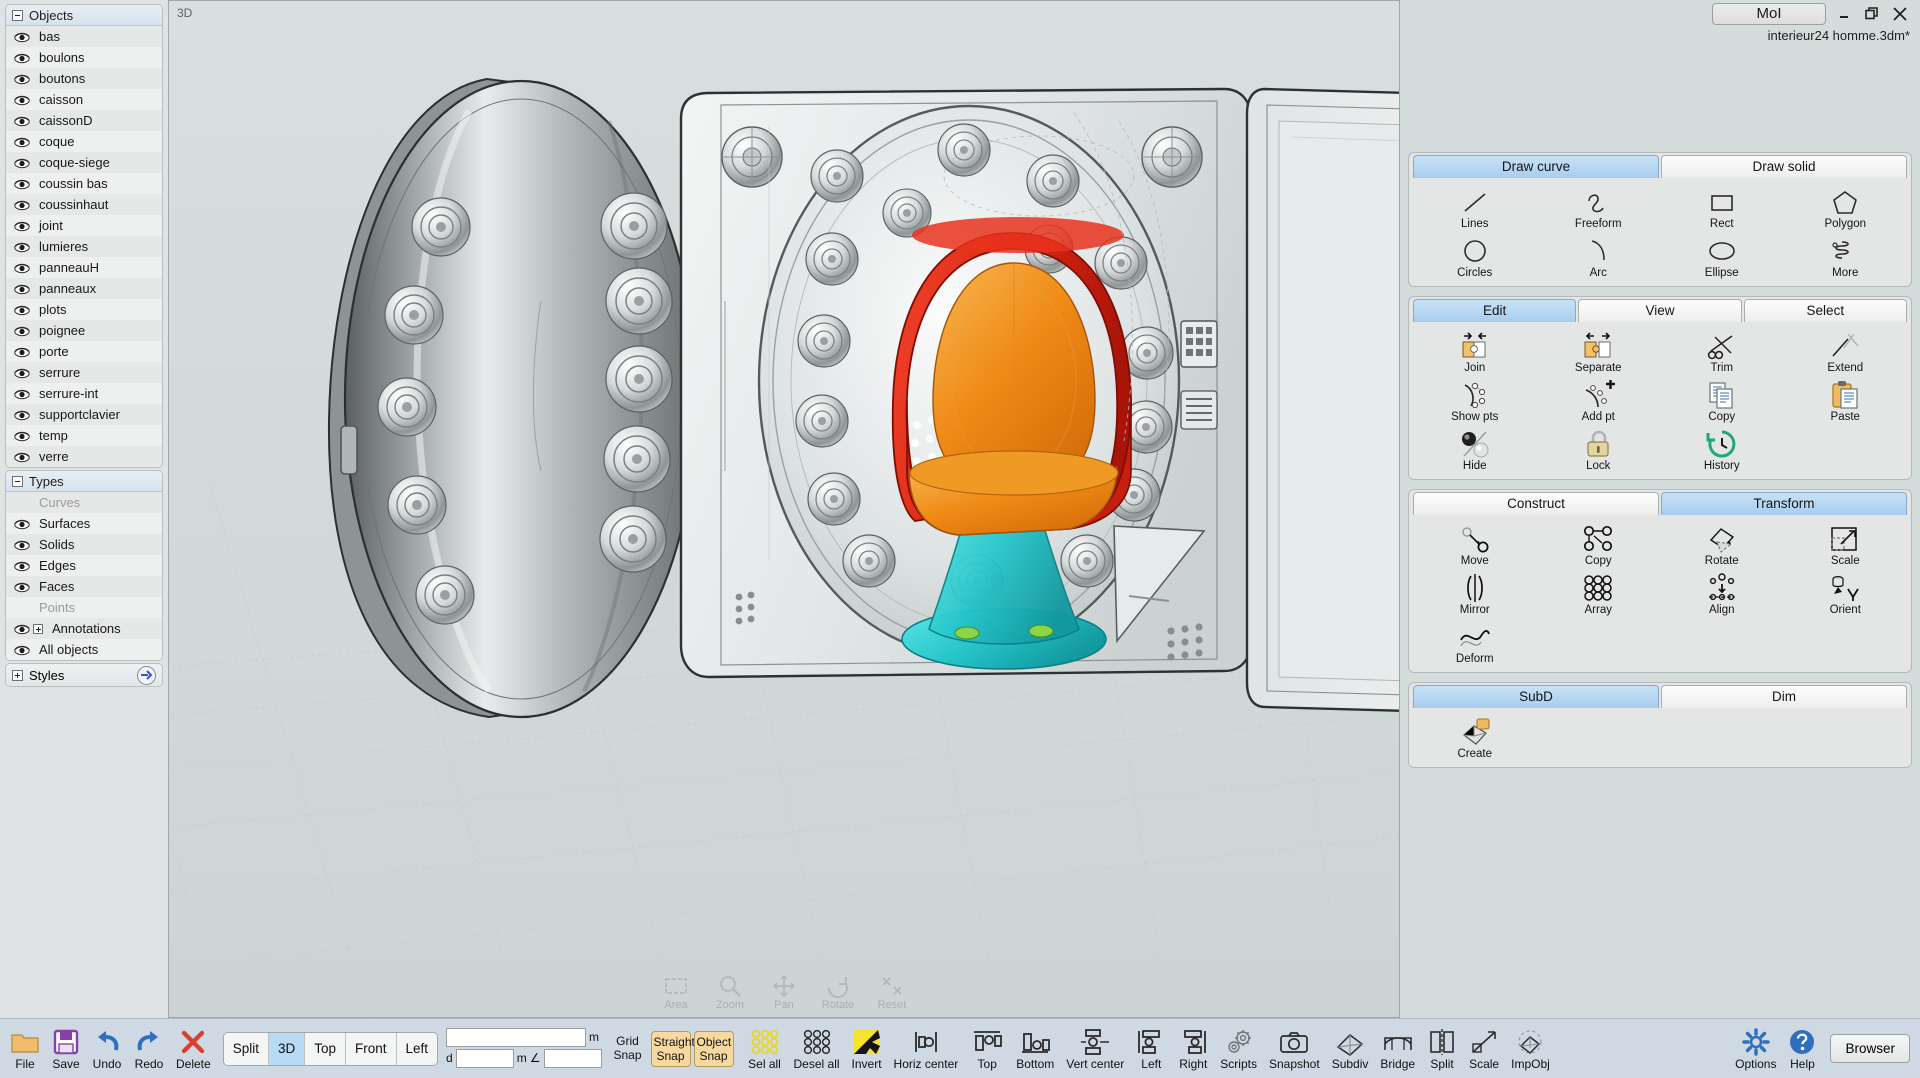 This screenshot has width=1920, height=1078. I want to click on viewport-pan-button: Pan, so click(784, 992).